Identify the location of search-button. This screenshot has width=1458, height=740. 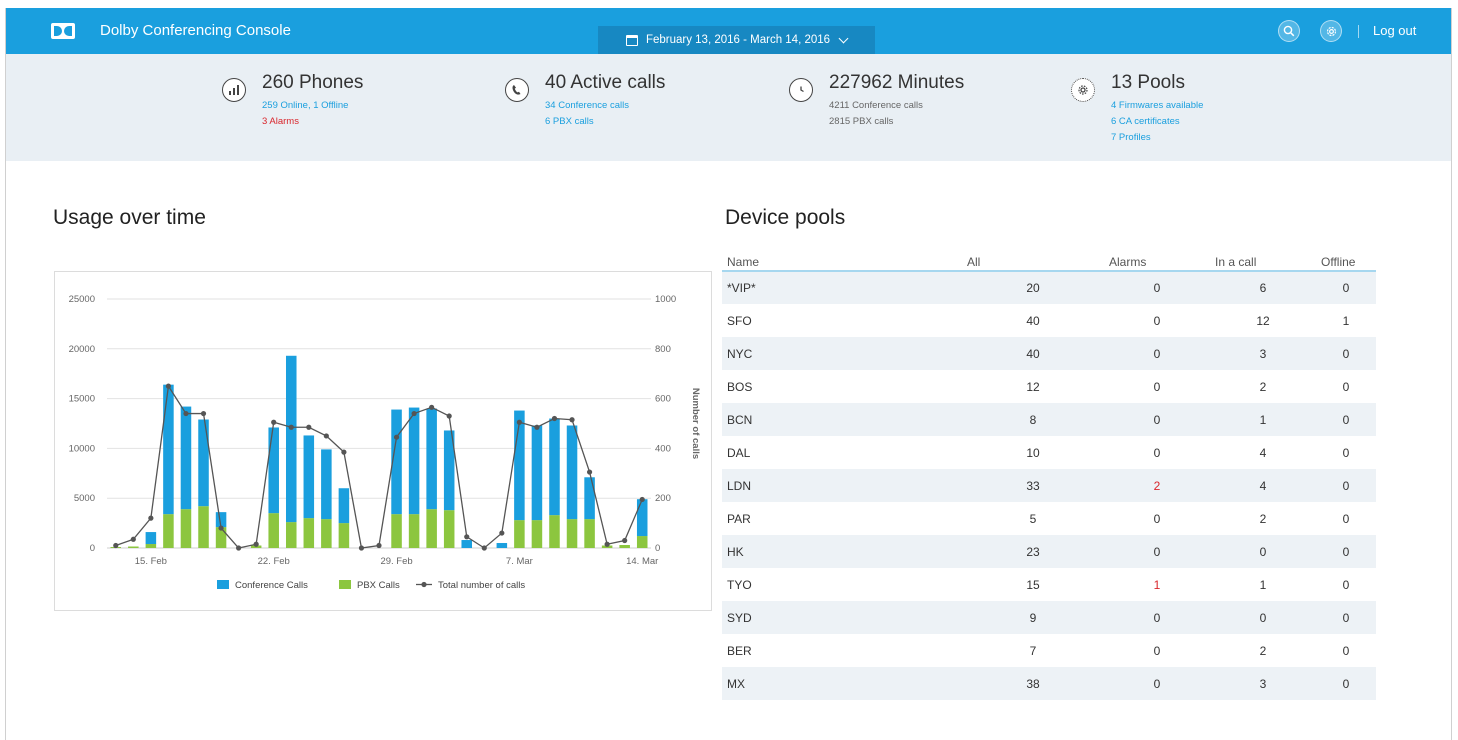
(1289, 31).